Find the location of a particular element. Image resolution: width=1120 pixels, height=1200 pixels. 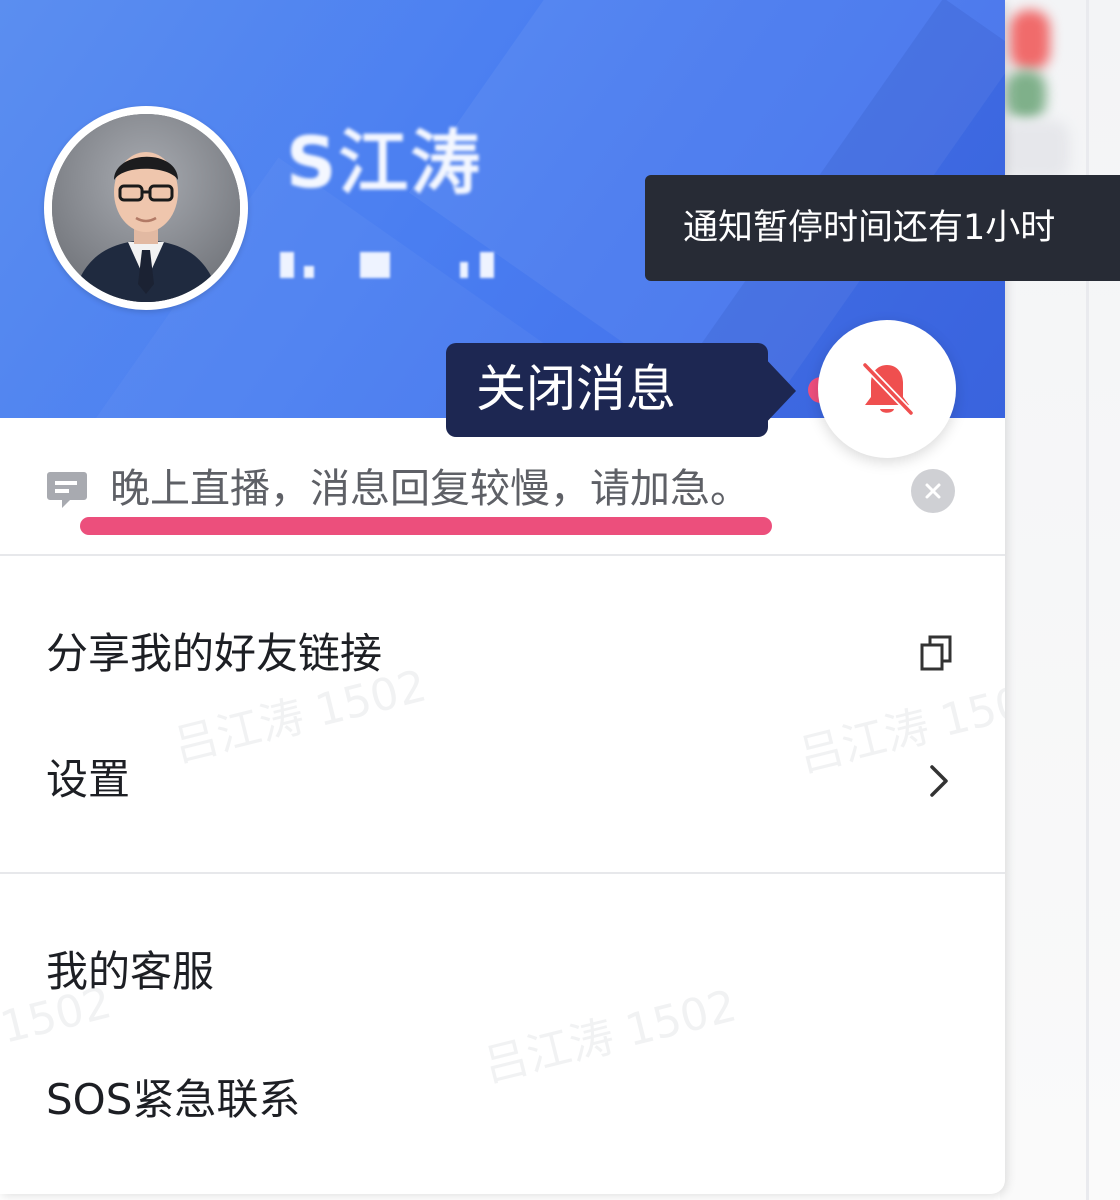

copy-icon is located at coordinates (938, 655).